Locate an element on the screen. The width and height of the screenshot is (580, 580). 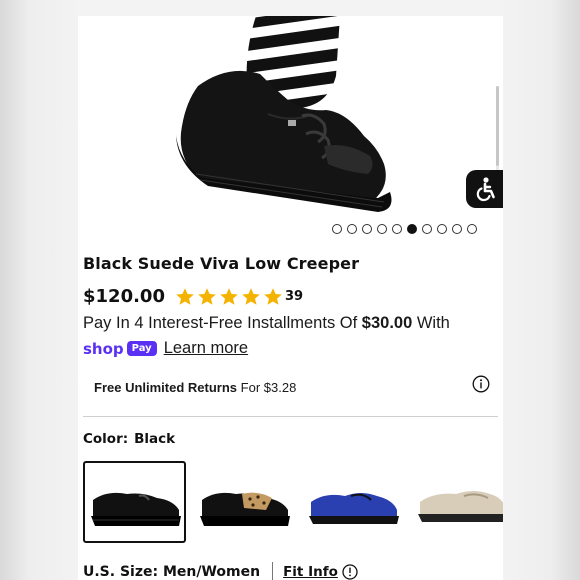
help-icon is located at coordinates (350, 572).